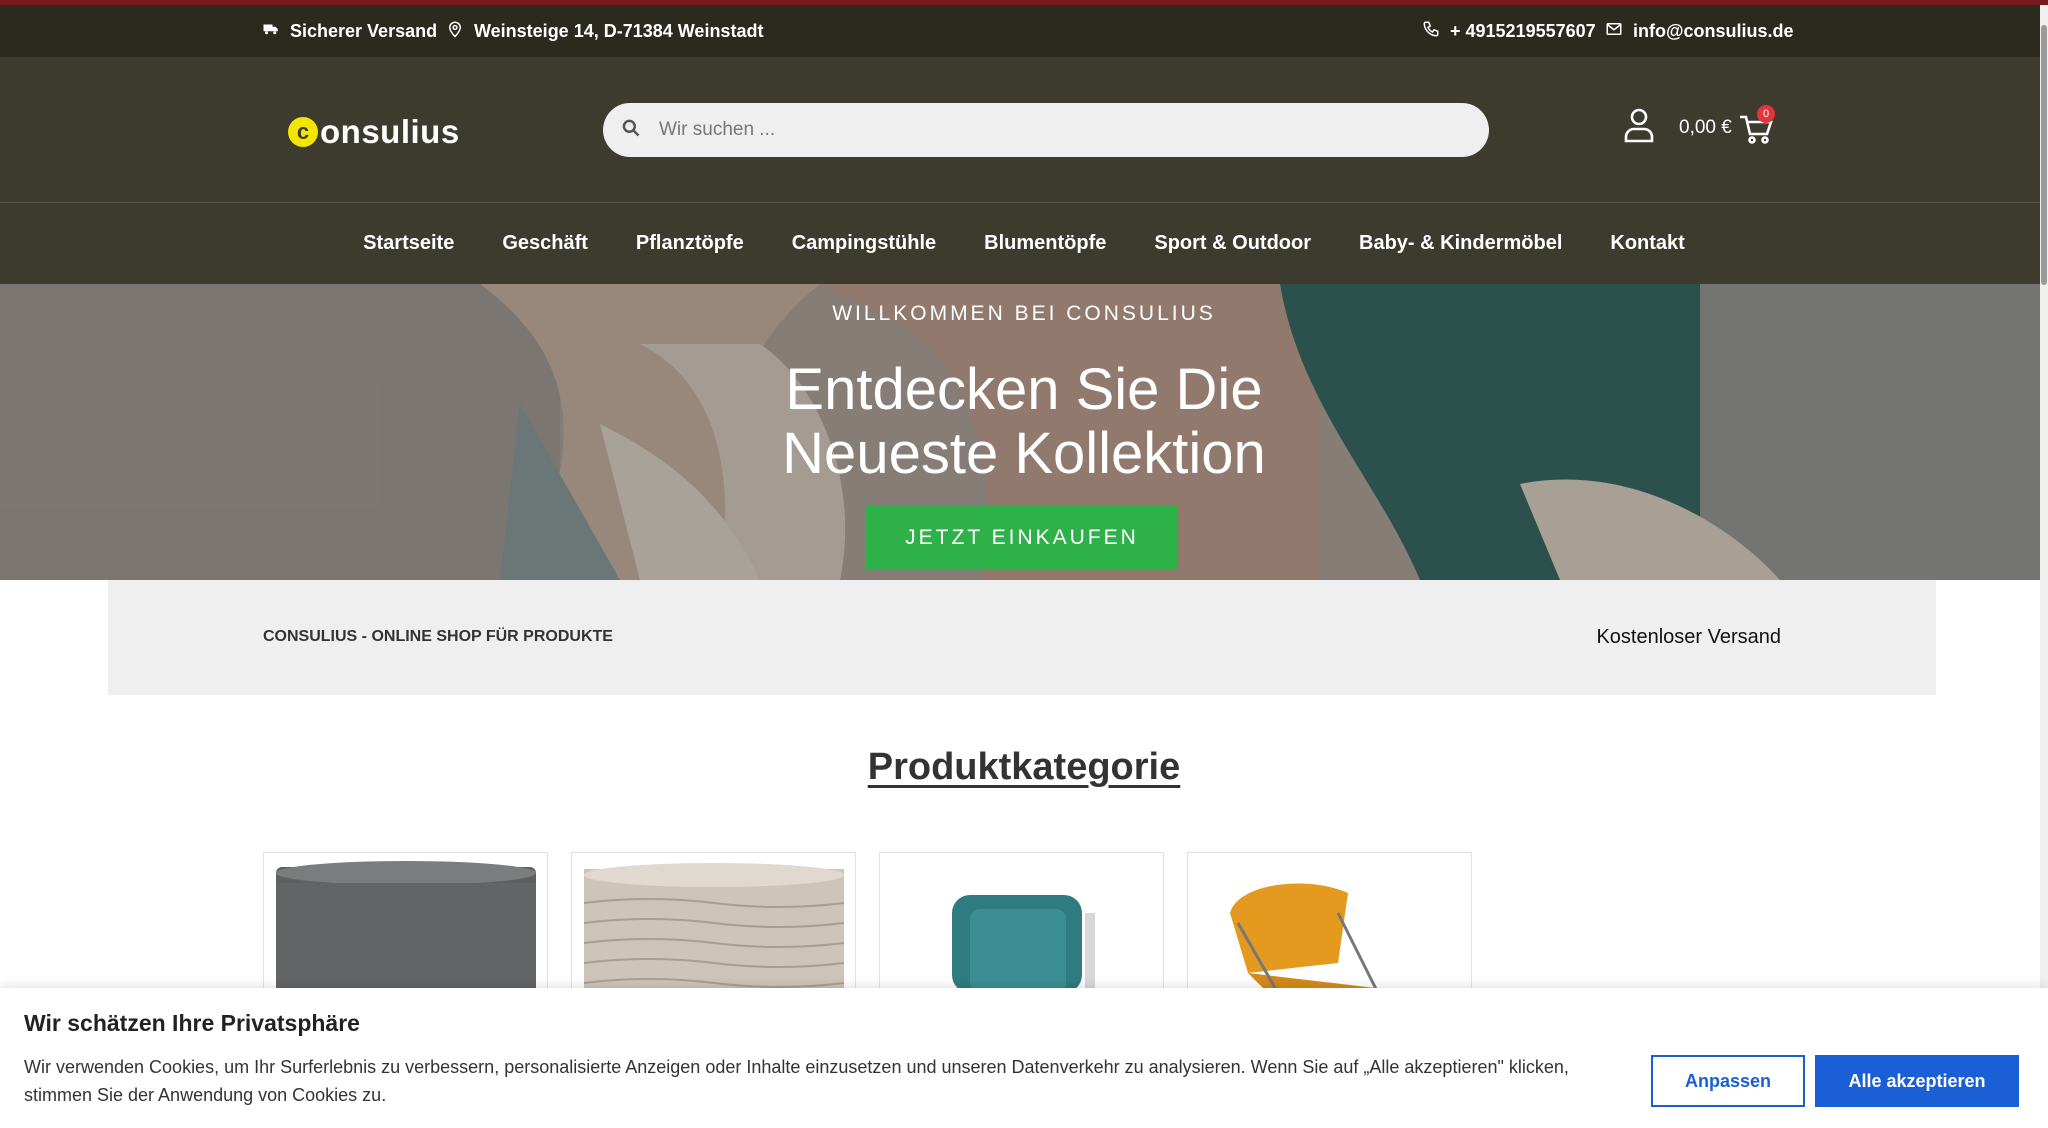 The image size is (2048, 1128). I want to click on map-pin-icon, so click(455, 31).